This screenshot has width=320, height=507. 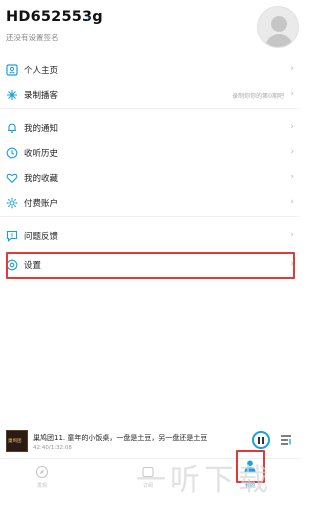 I want to click on heart-icon, so click(x=12, y=178).